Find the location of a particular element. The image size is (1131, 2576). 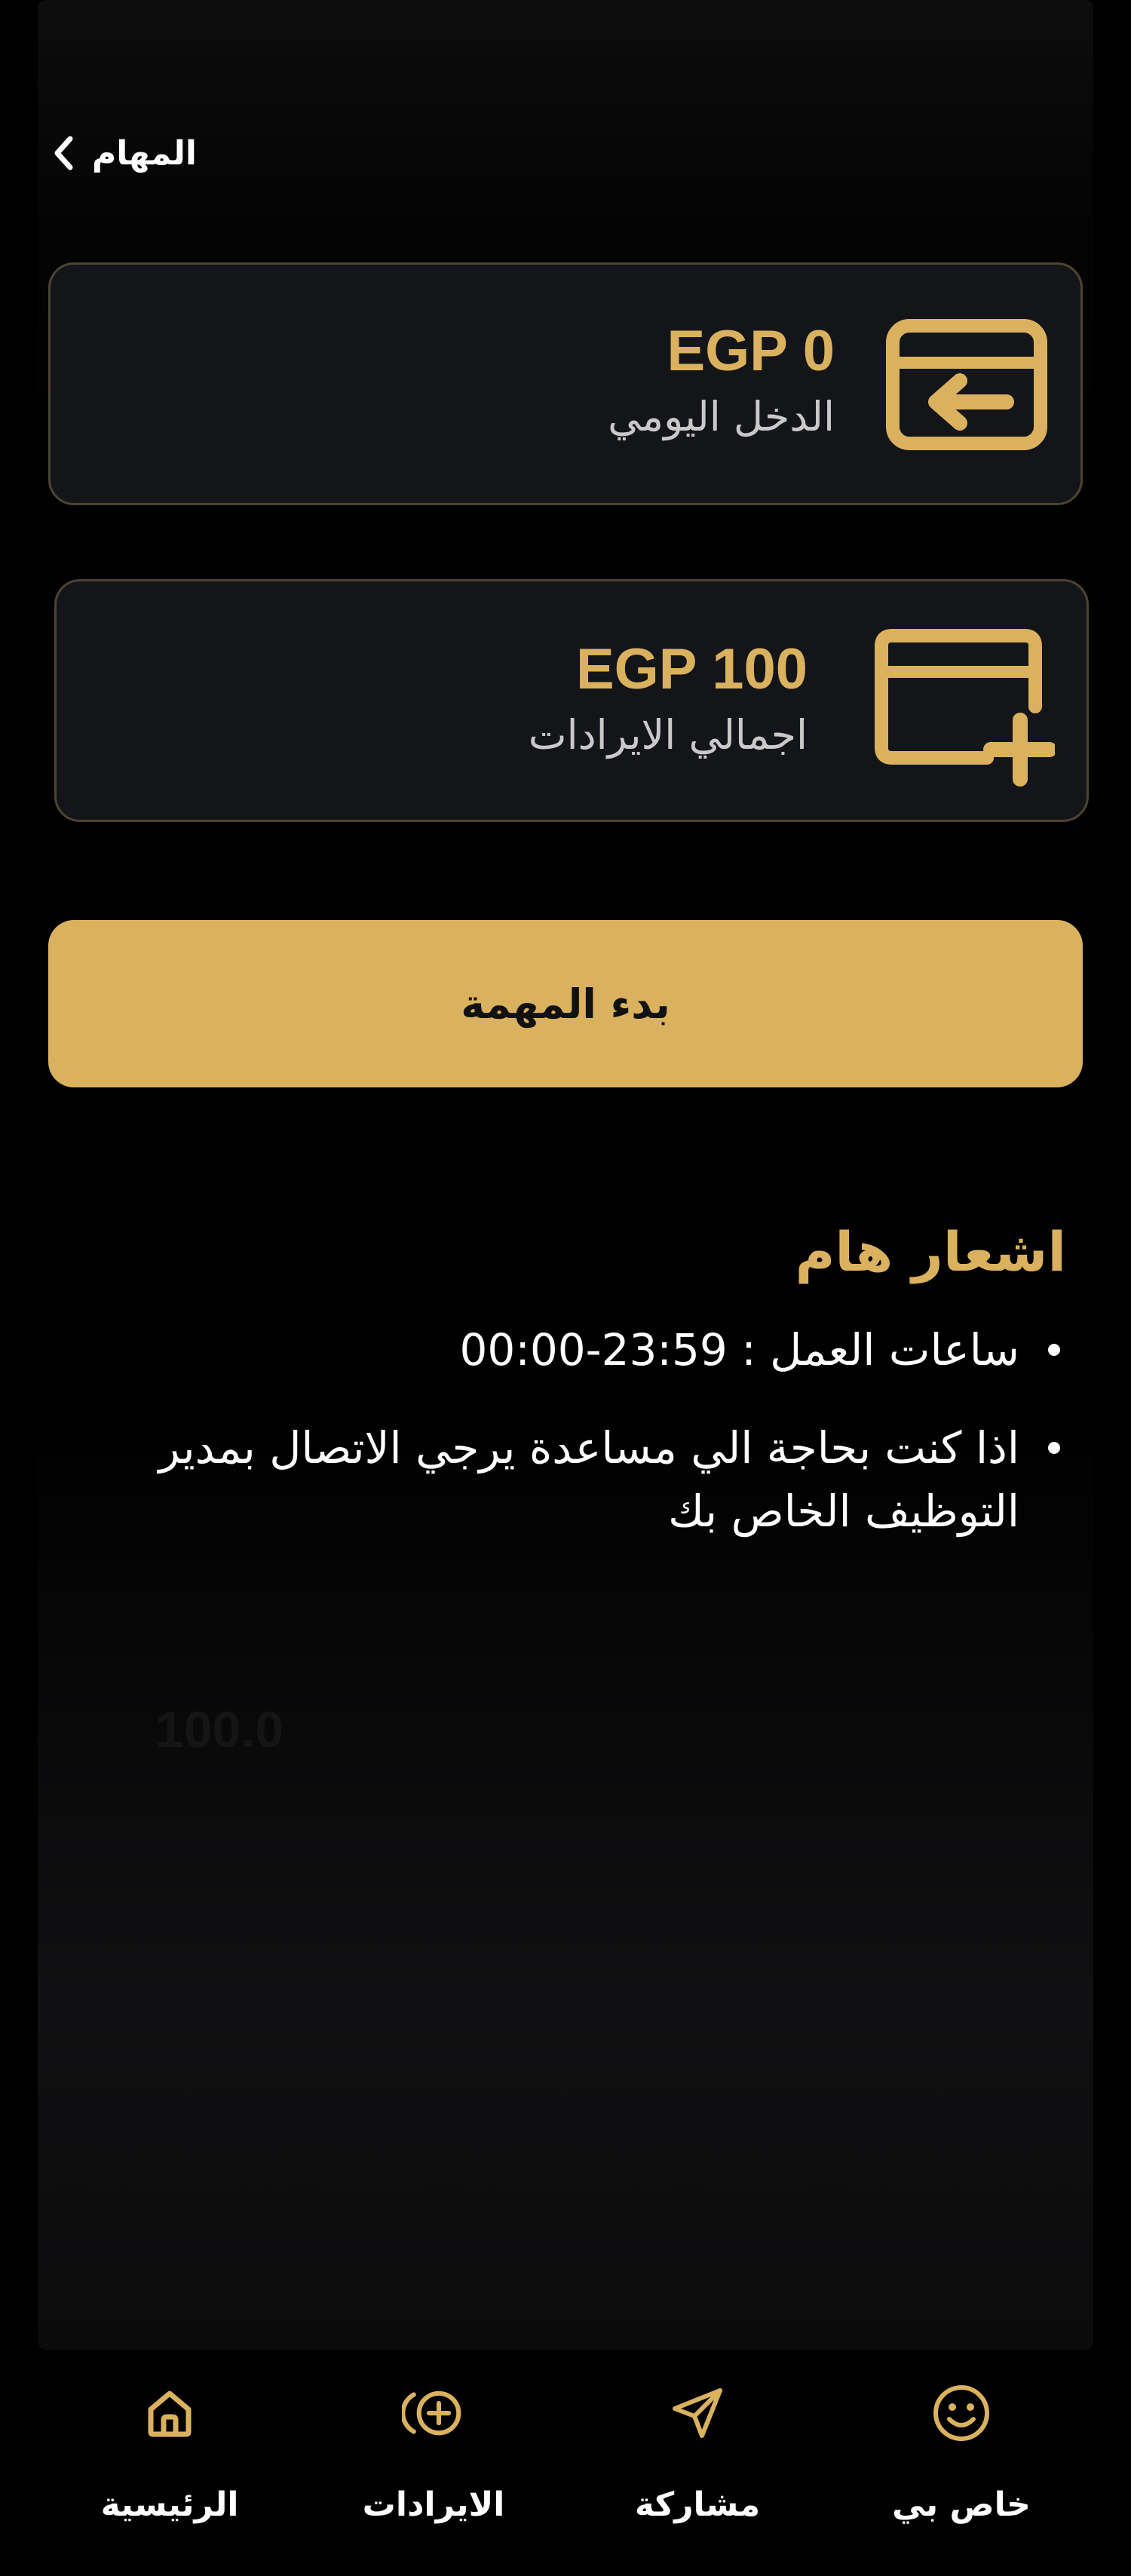

total-revenue-card: EGP 100 اجمالي الايرادات is located at coordinates (571, 700).